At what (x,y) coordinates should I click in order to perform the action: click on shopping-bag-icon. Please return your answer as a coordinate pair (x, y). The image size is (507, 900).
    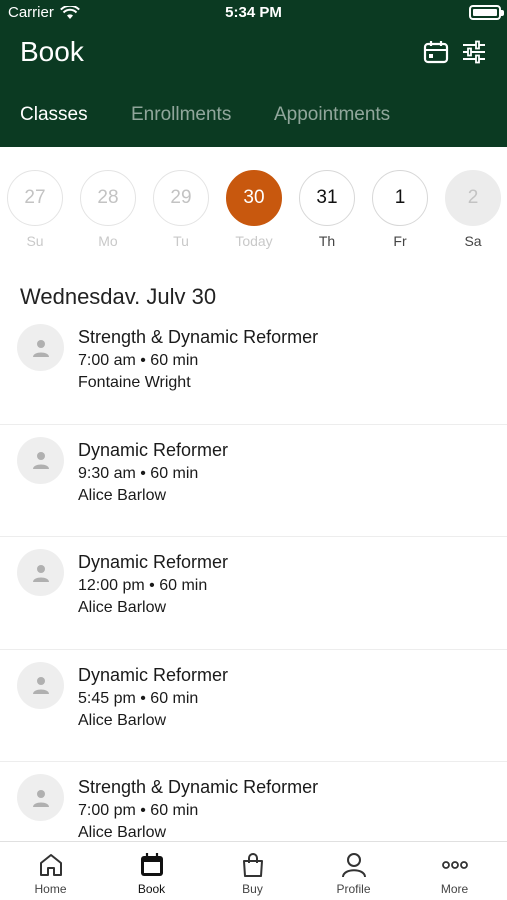
    Looking at the image, I should click on (252, 865).